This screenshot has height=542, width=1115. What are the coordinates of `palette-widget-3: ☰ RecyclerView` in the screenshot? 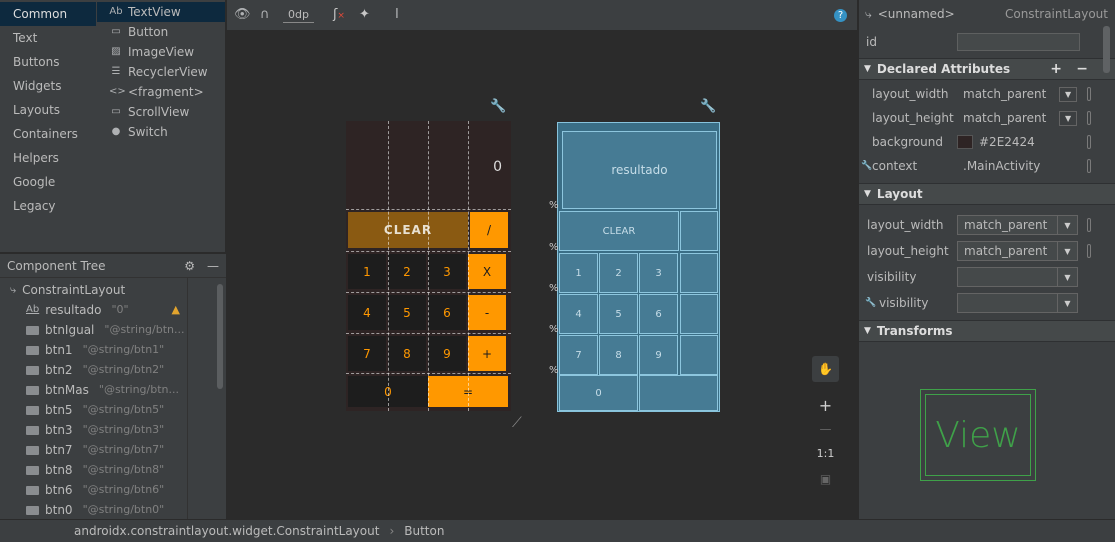 It's located at (161, 72).